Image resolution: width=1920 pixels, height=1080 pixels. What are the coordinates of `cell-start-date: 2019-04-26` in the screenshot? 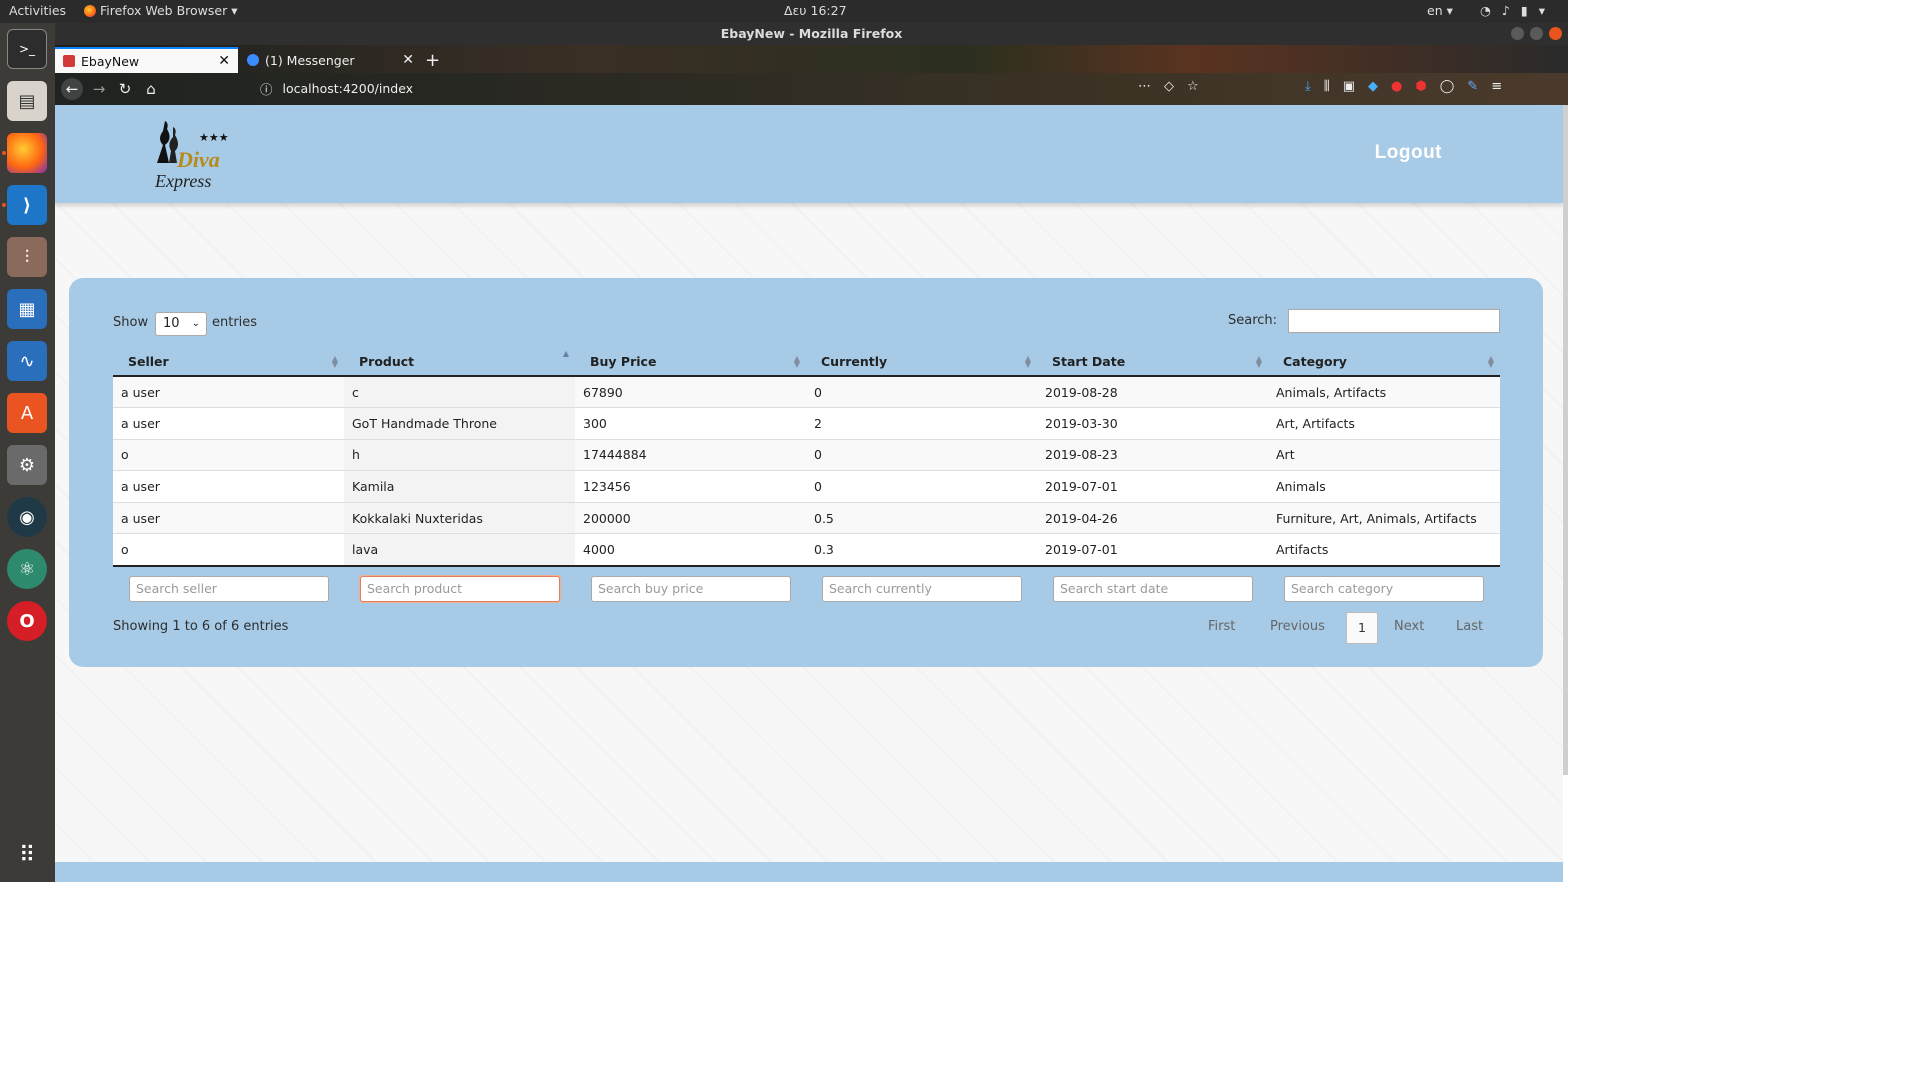 It's located at (1152, 518).